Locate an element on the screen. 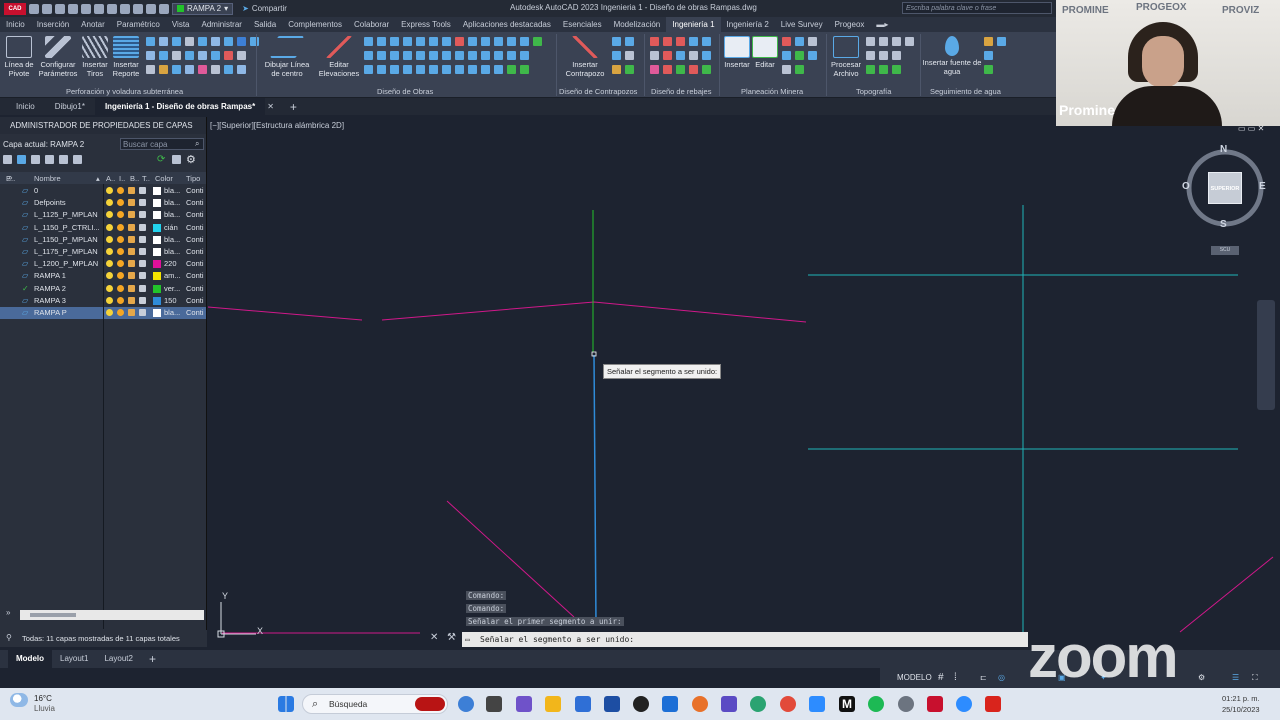  ucs-y-label: Y is located at coordinates (225, 596).